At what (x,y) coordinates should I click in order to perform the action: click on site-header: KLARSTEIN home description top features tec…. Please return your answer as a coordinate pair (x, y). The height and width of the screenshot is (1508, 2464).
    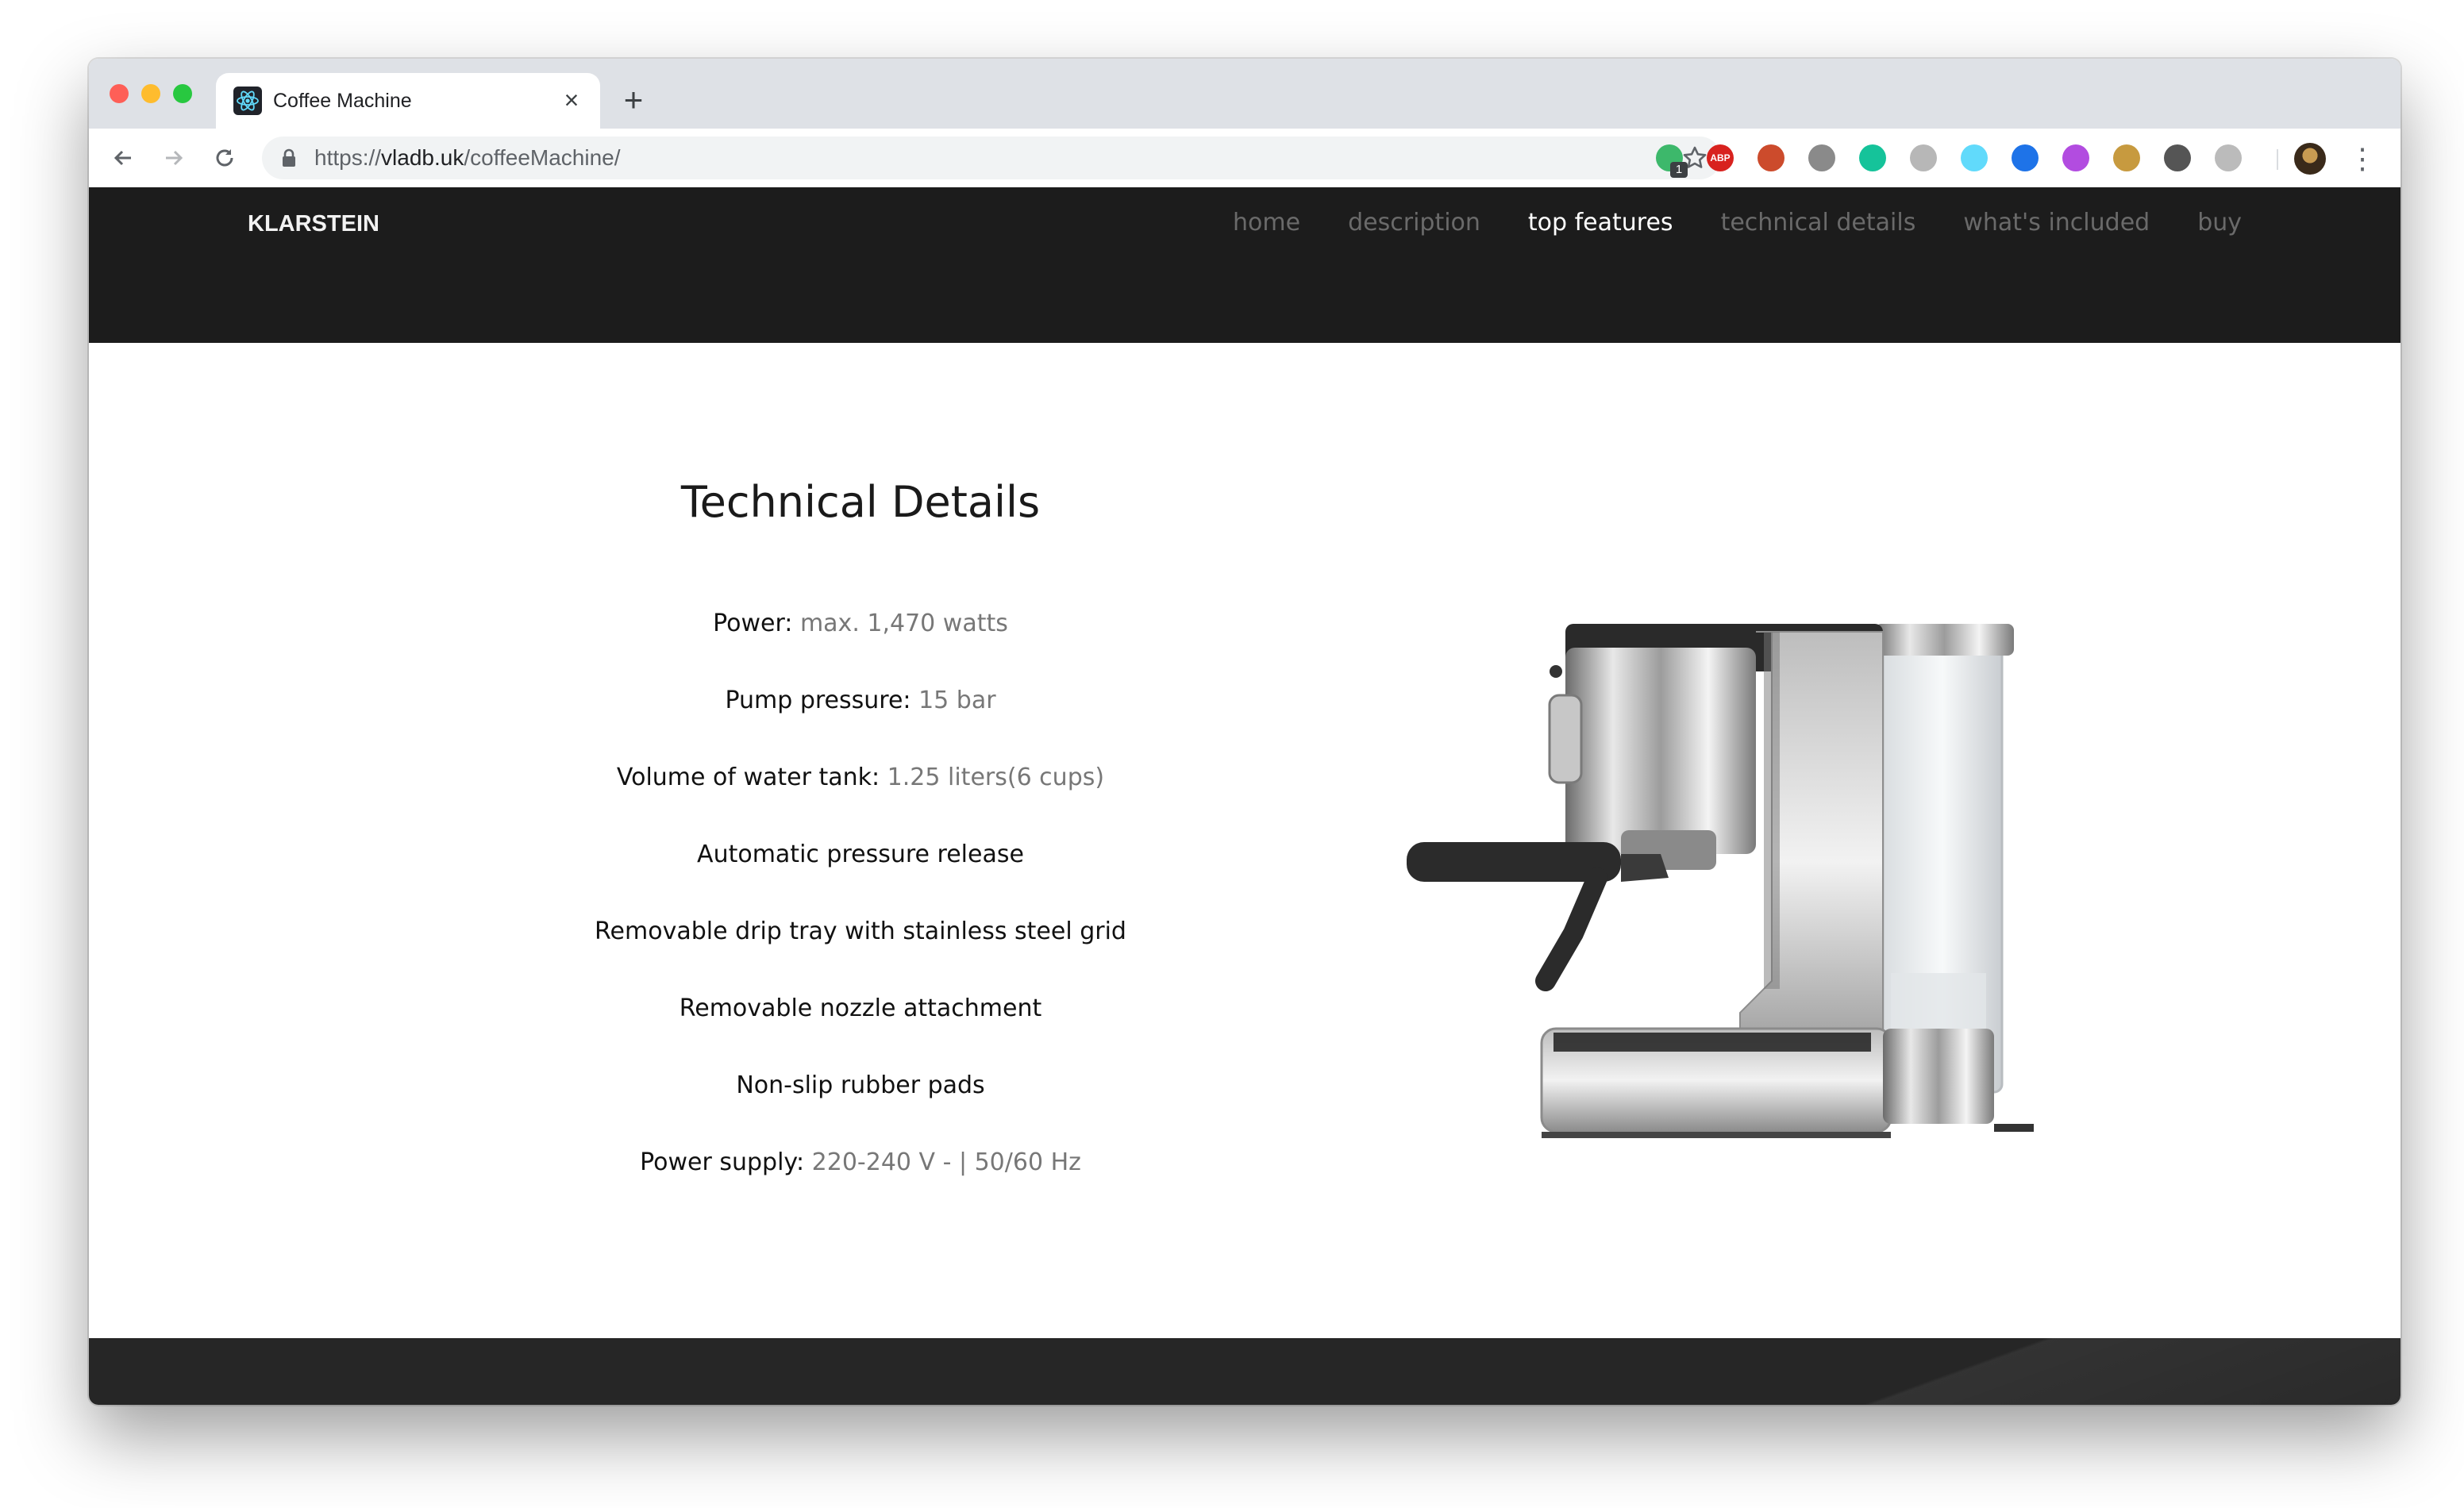
    Looking at the image, I should click on (1244, 265).